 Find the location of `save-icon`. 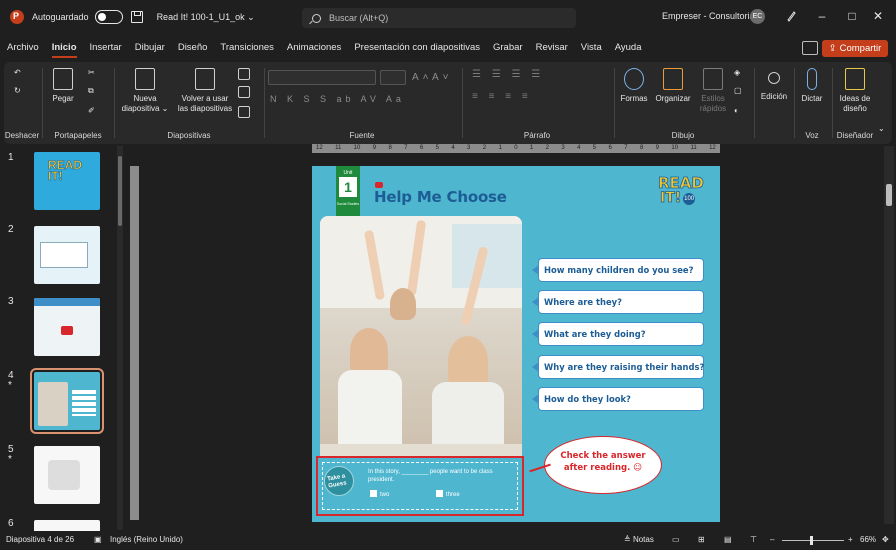

save-icon is located at coordinates (136, 17).